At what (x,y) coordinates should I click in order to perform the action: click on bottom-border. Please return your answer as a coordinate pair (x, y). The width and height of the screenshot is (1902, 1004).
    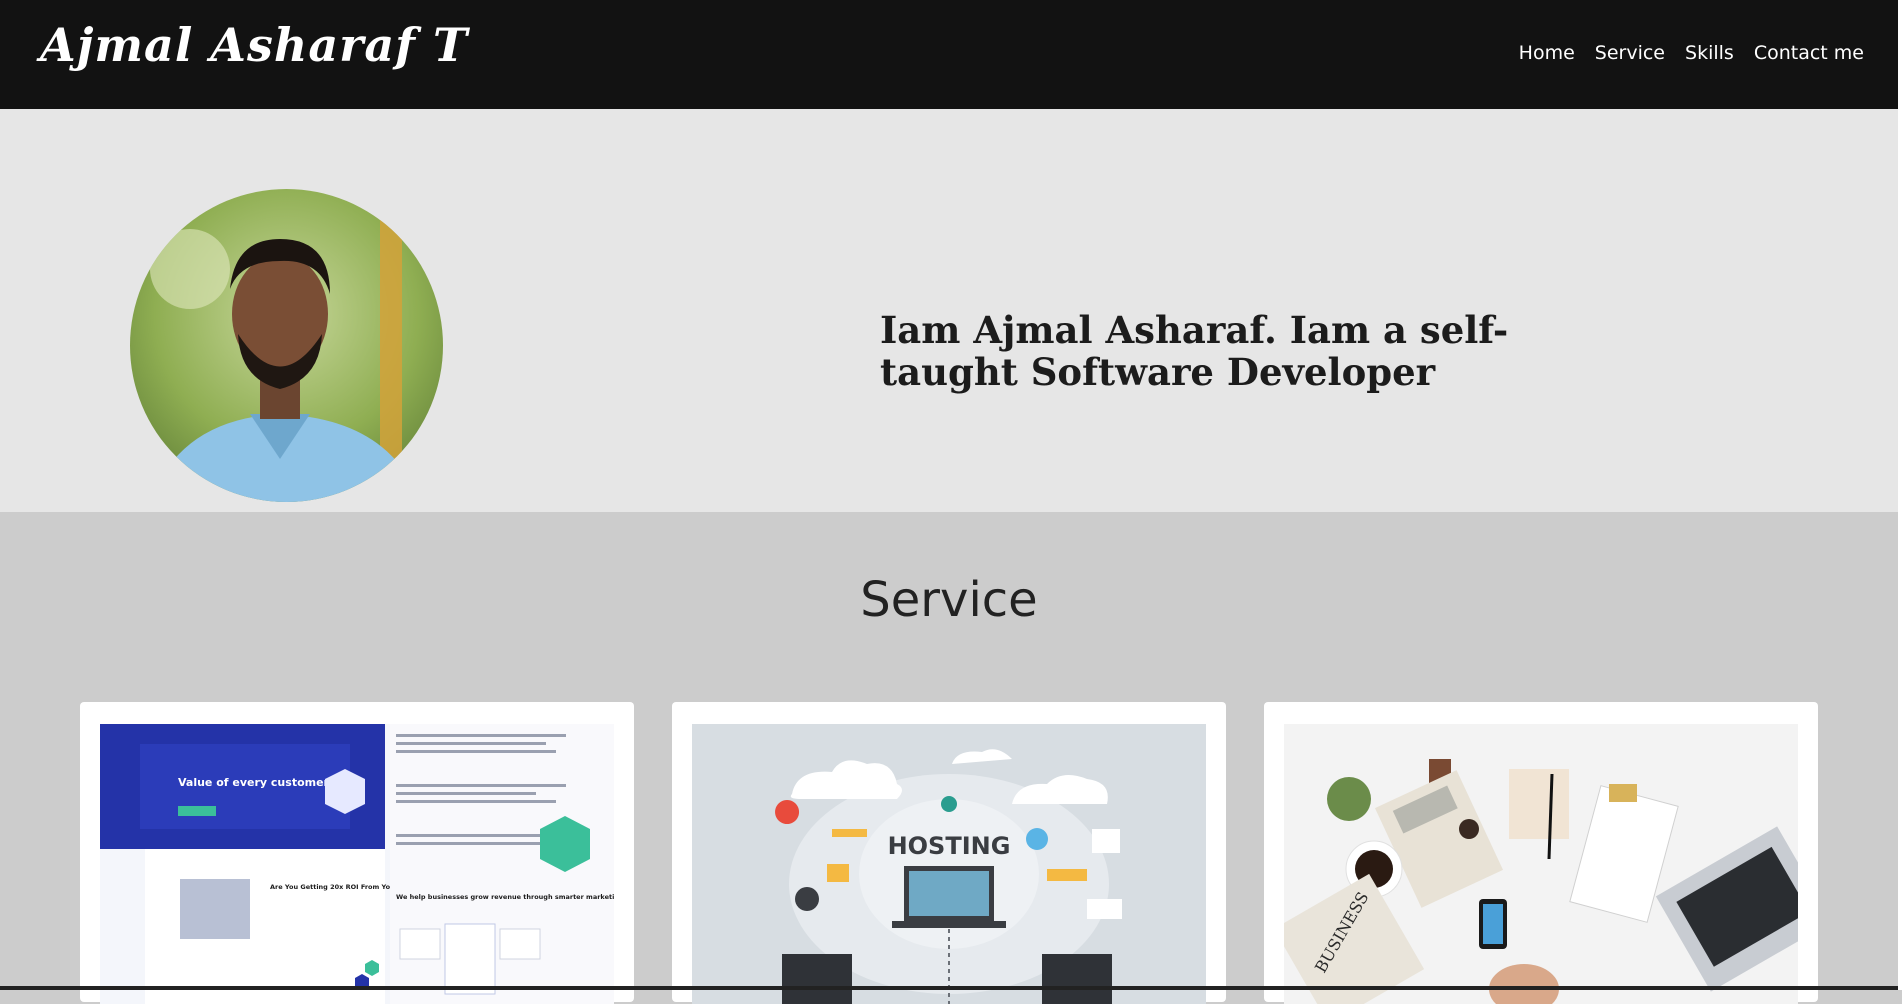
    Looking at the image, I should click on (949, 988).